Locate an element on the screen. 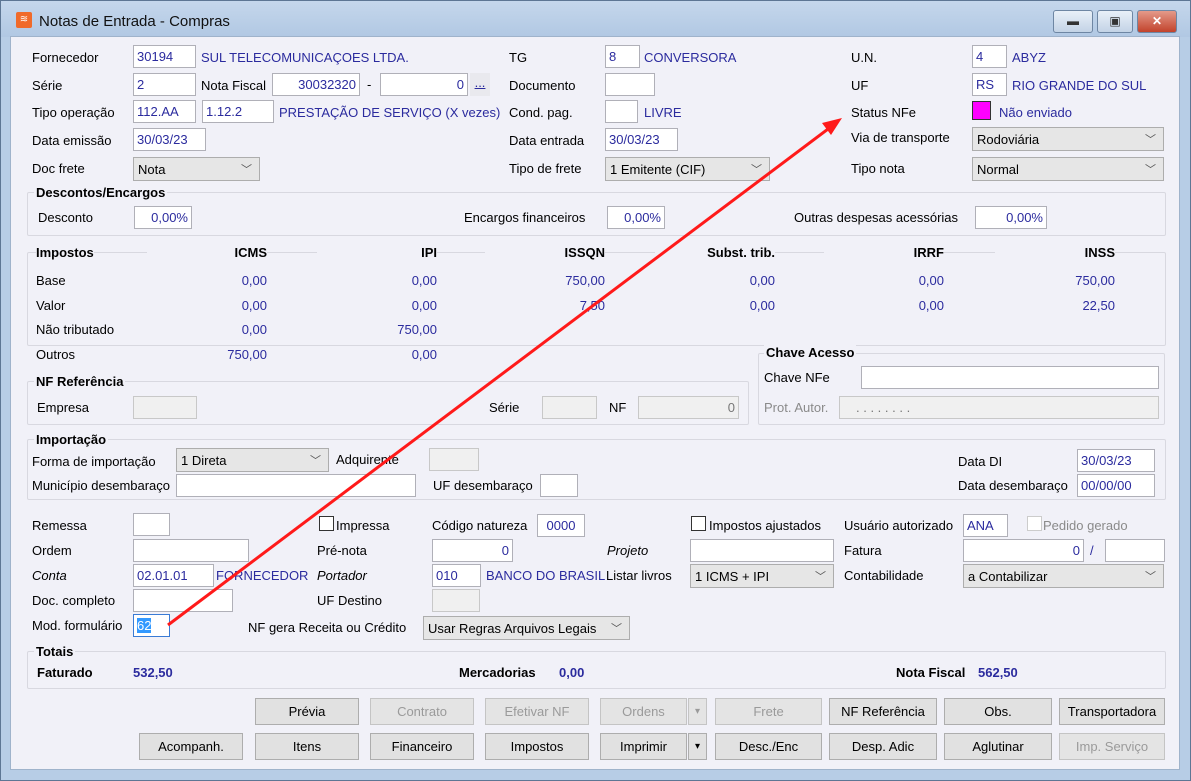  nf-gera-select: Usar Regras Arquivos Legais ﹀ is located at coordinates (526, 628).